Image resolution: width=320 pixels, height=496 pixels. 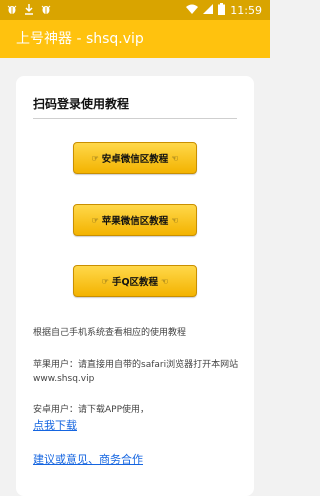 I want to click on app-bar: 上号神器 - shsq.vip, so click(x=135, y=39).